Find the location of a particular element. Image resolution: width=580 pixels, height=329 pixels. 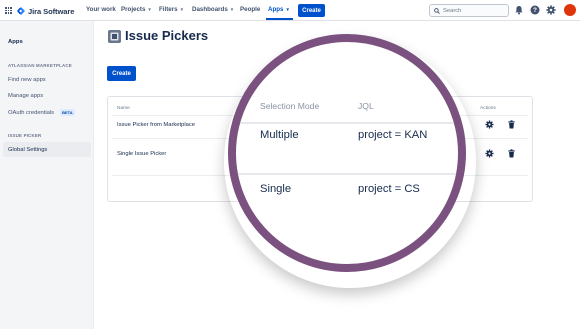

help-icon: ? is located at coordinates (535, 10).